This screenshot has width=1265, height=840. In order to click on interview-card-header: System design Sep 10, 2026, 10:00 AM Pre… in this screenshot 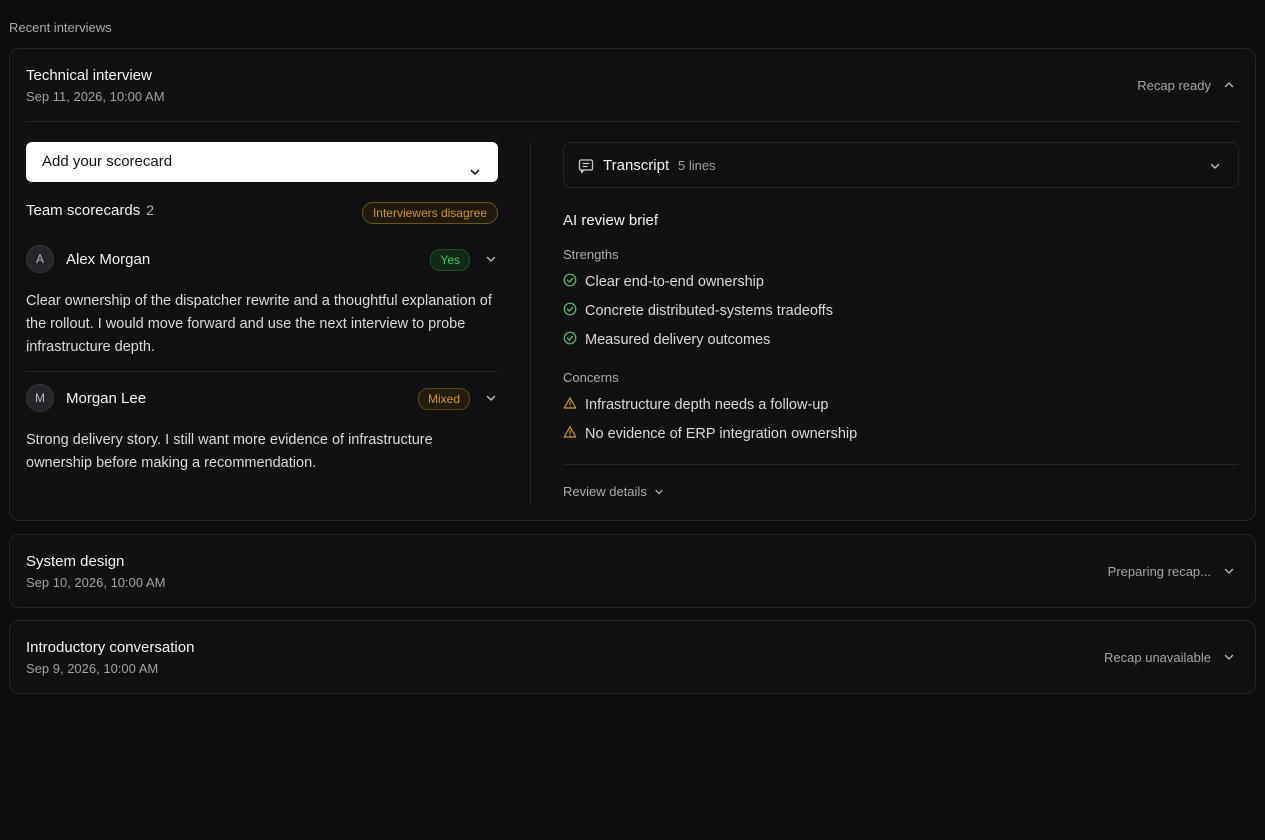, I will do `click(632, 571)`.